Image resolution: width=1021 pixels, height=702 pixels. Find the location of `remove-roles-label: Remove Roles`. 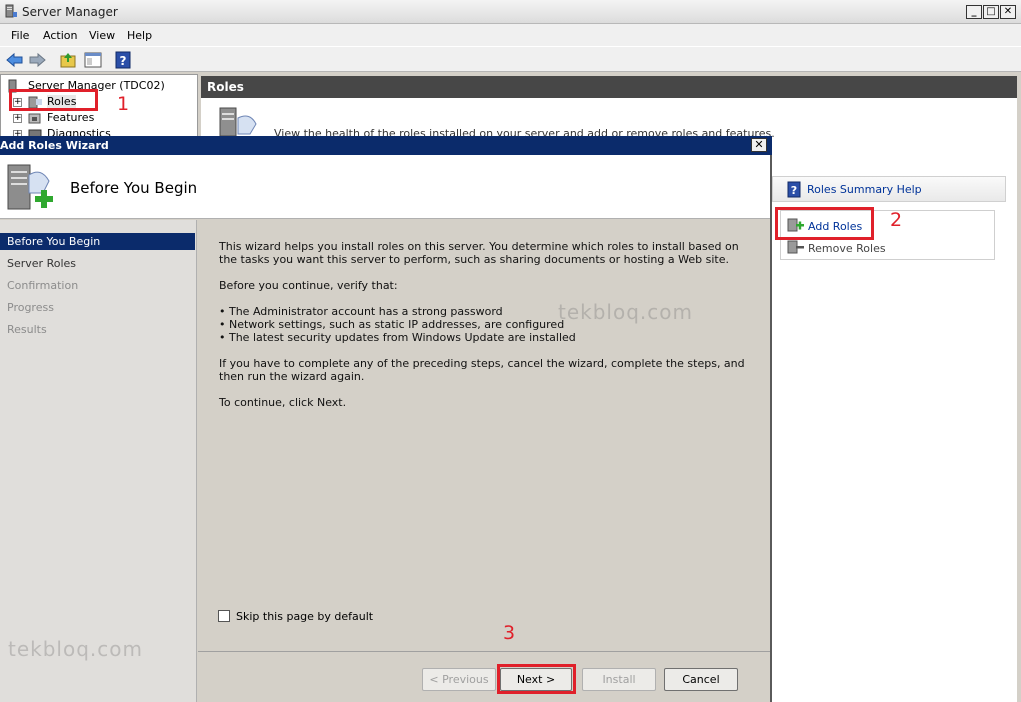

remove-roles-label: Remove Roles is located at coordinates (847, 248).